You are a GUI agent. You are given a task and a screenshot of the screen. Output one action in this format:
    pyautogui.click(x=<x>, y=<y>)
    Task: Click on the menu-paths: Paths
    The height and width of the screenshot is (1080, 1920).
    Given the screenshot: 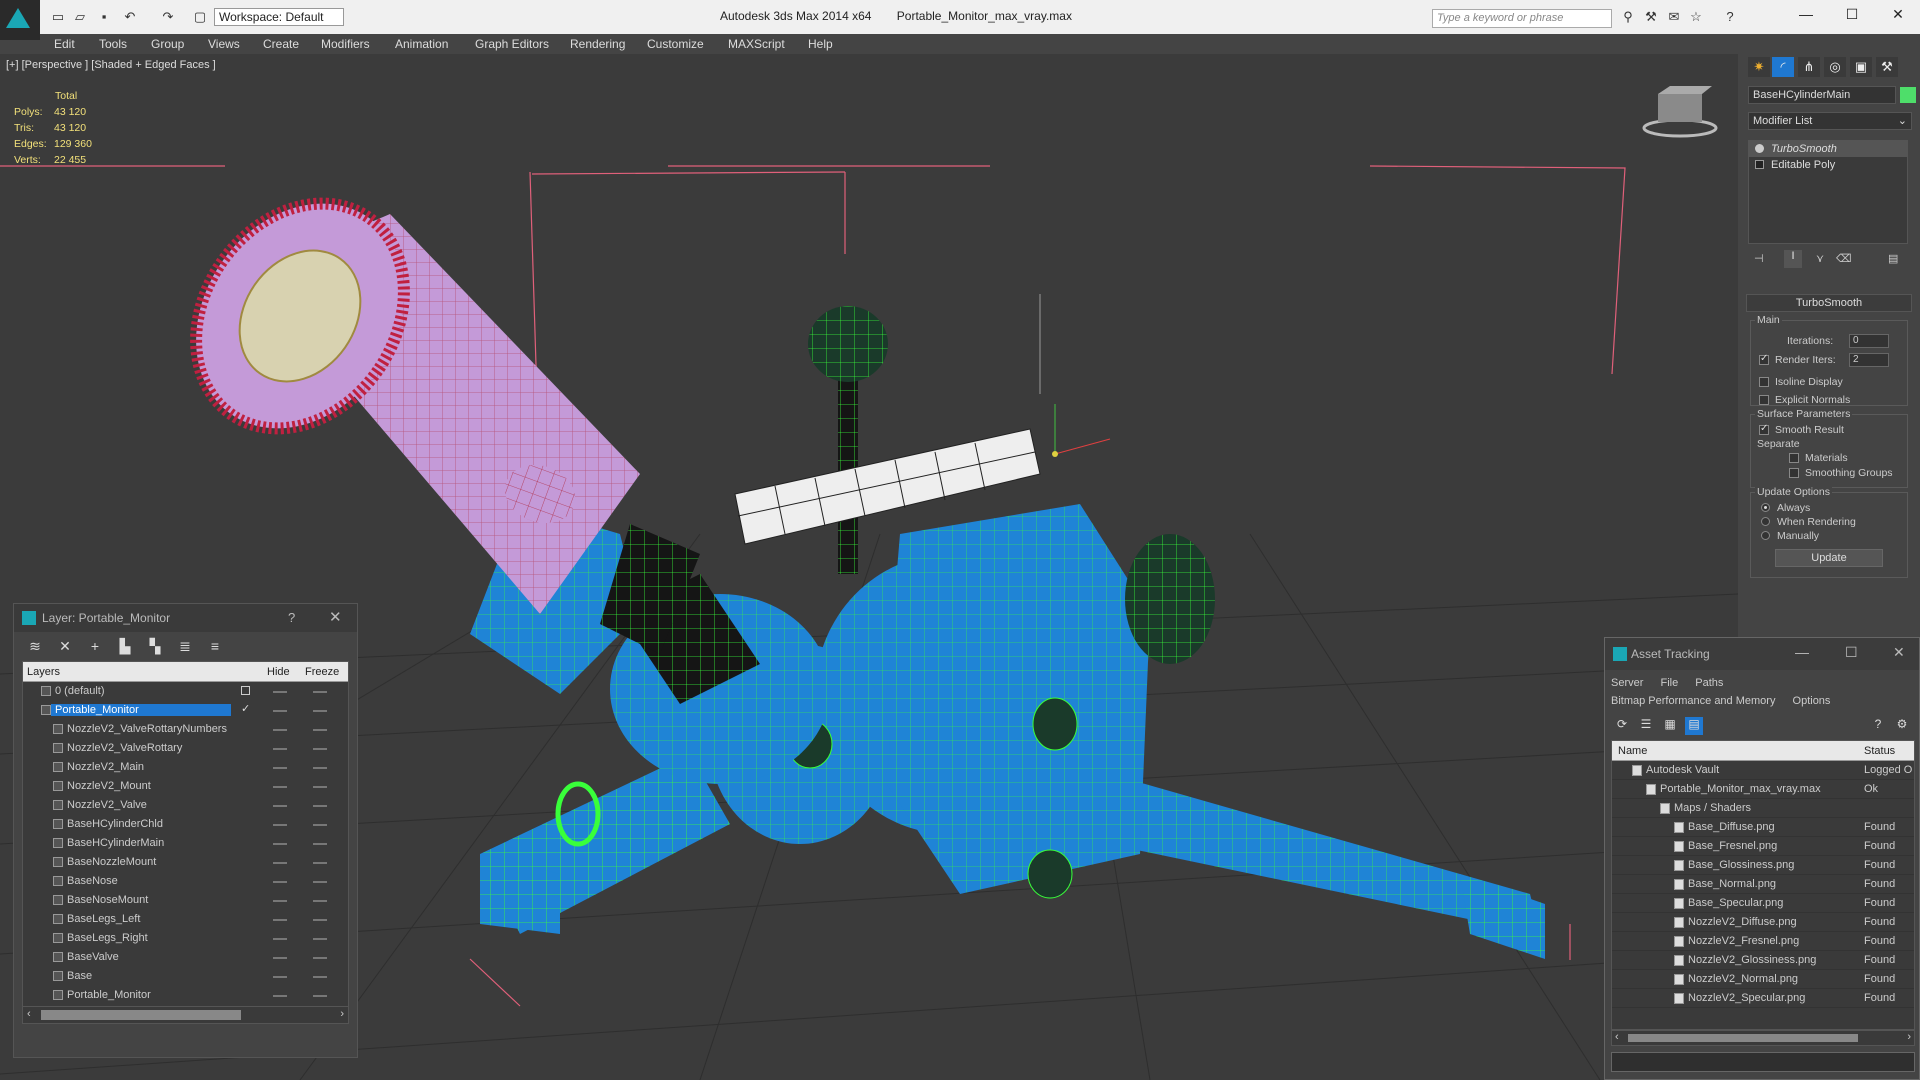 What is the action you would take?
    pyautogui.click(x=1709, y=683)
    